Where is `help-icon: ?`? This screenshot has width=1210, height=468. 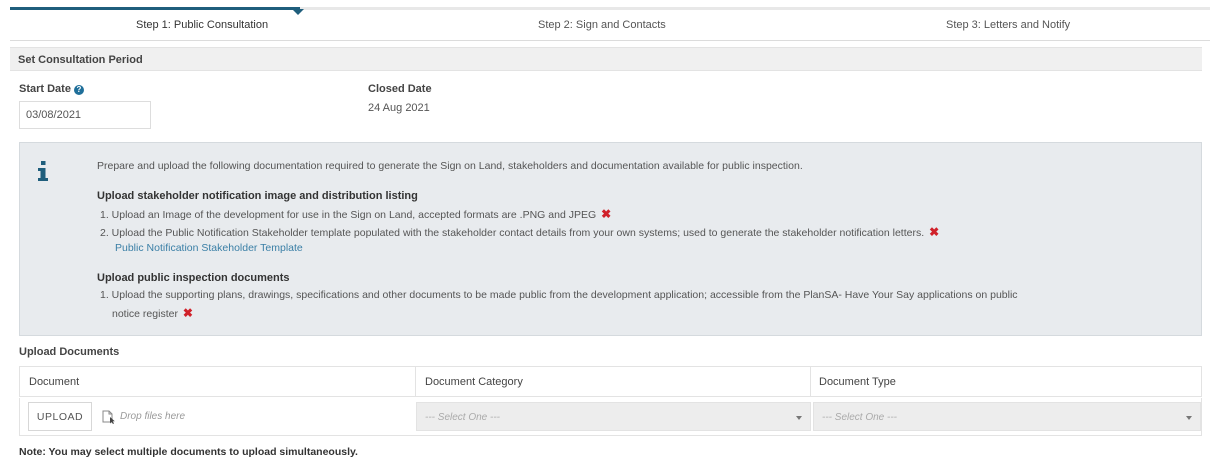
help-icon: ? is located at coordinates (78, 90).